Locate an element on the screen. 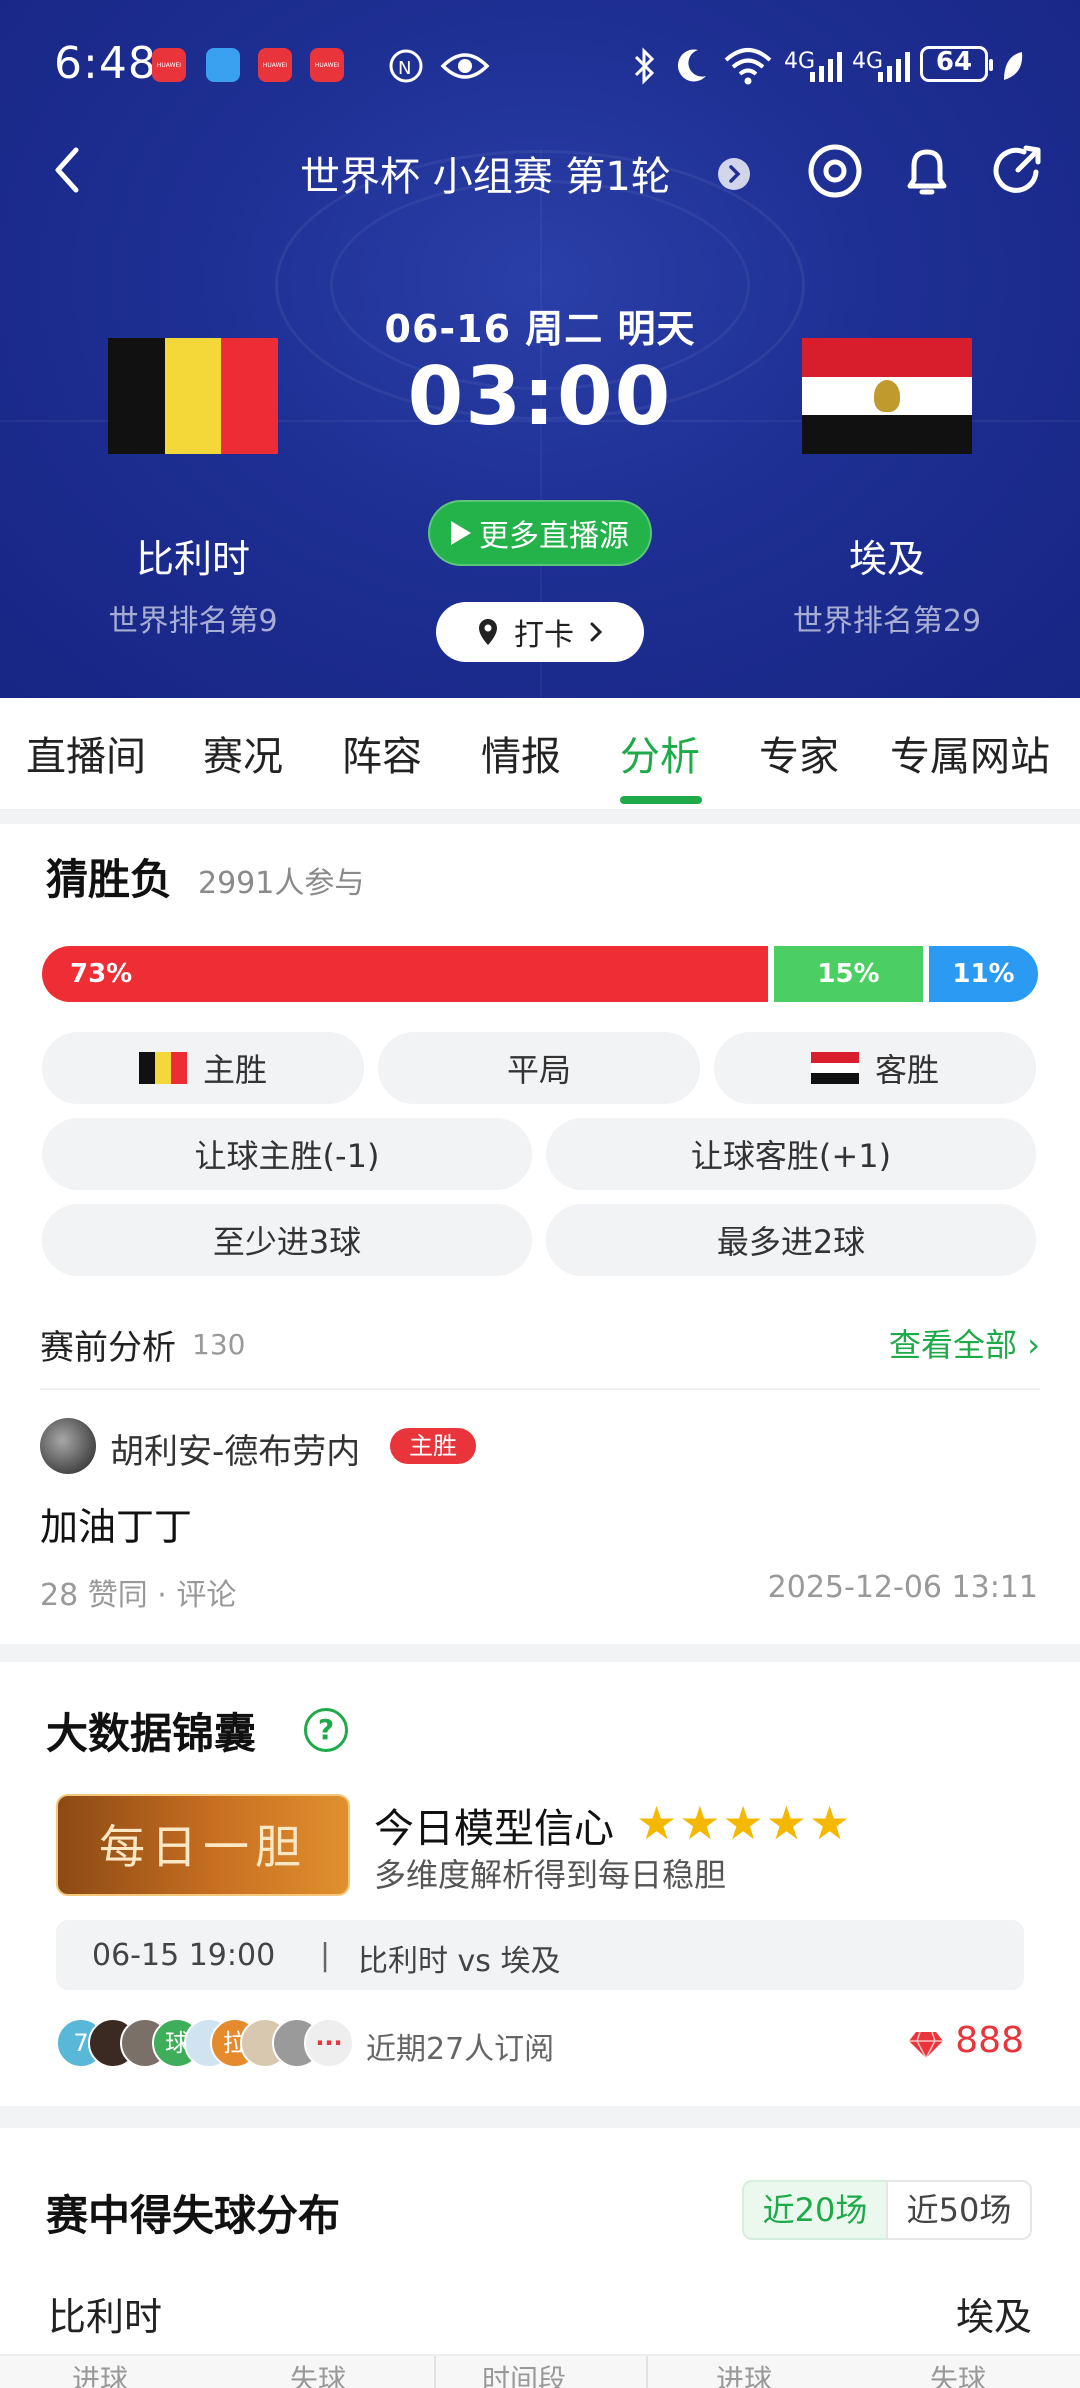 This screenshot has height=2388, width=1080. tab-analysis: 分析 is located at coordinates (660, 753).